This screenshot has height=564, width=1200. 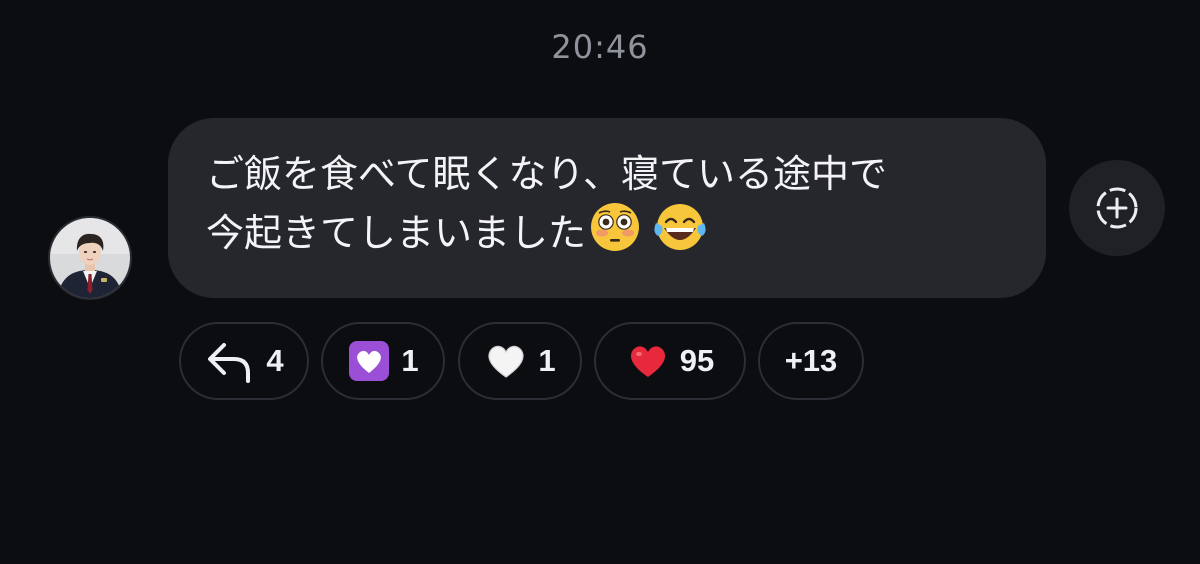 What do you see at coordinates (410, 360) in the screenshot?
I see `purple-heart-count: 1` at bounding box center [410, 360].